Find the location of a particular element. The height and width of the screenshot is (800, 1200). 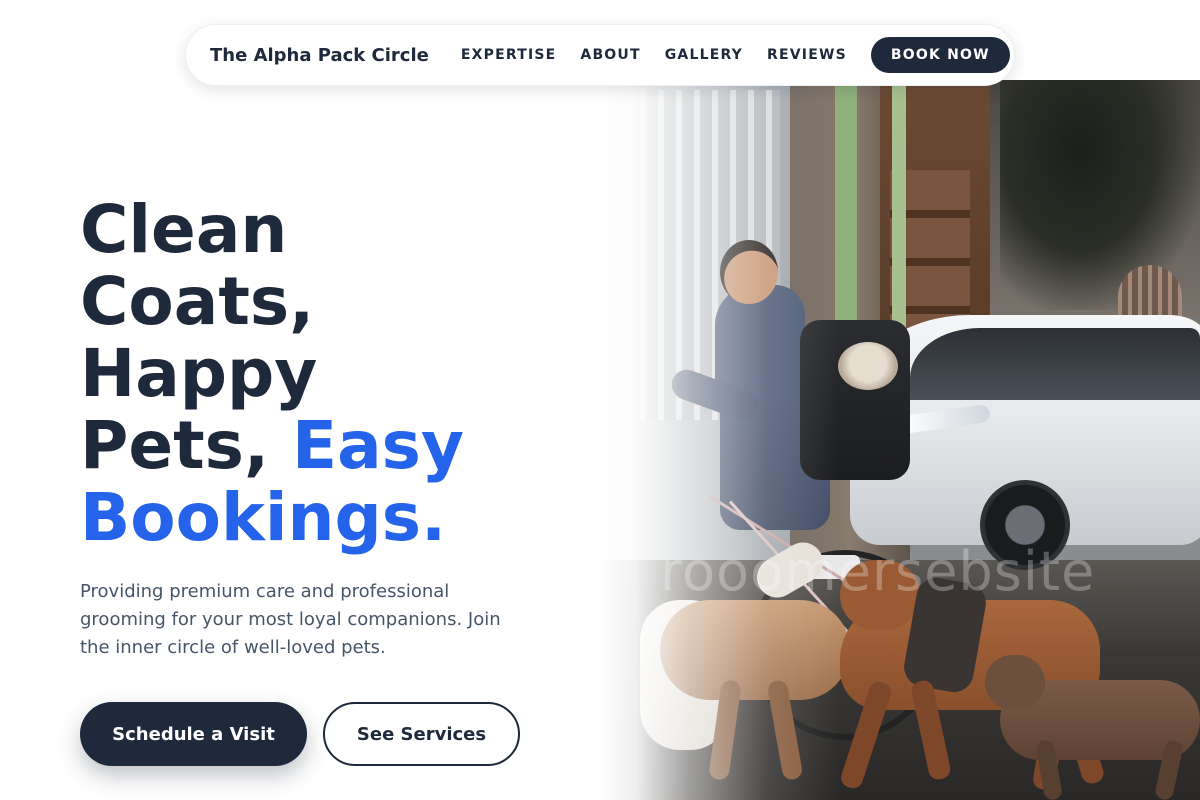

brand-logo-text: The Alpha Pack Circle is located at coordinates (319, 55).